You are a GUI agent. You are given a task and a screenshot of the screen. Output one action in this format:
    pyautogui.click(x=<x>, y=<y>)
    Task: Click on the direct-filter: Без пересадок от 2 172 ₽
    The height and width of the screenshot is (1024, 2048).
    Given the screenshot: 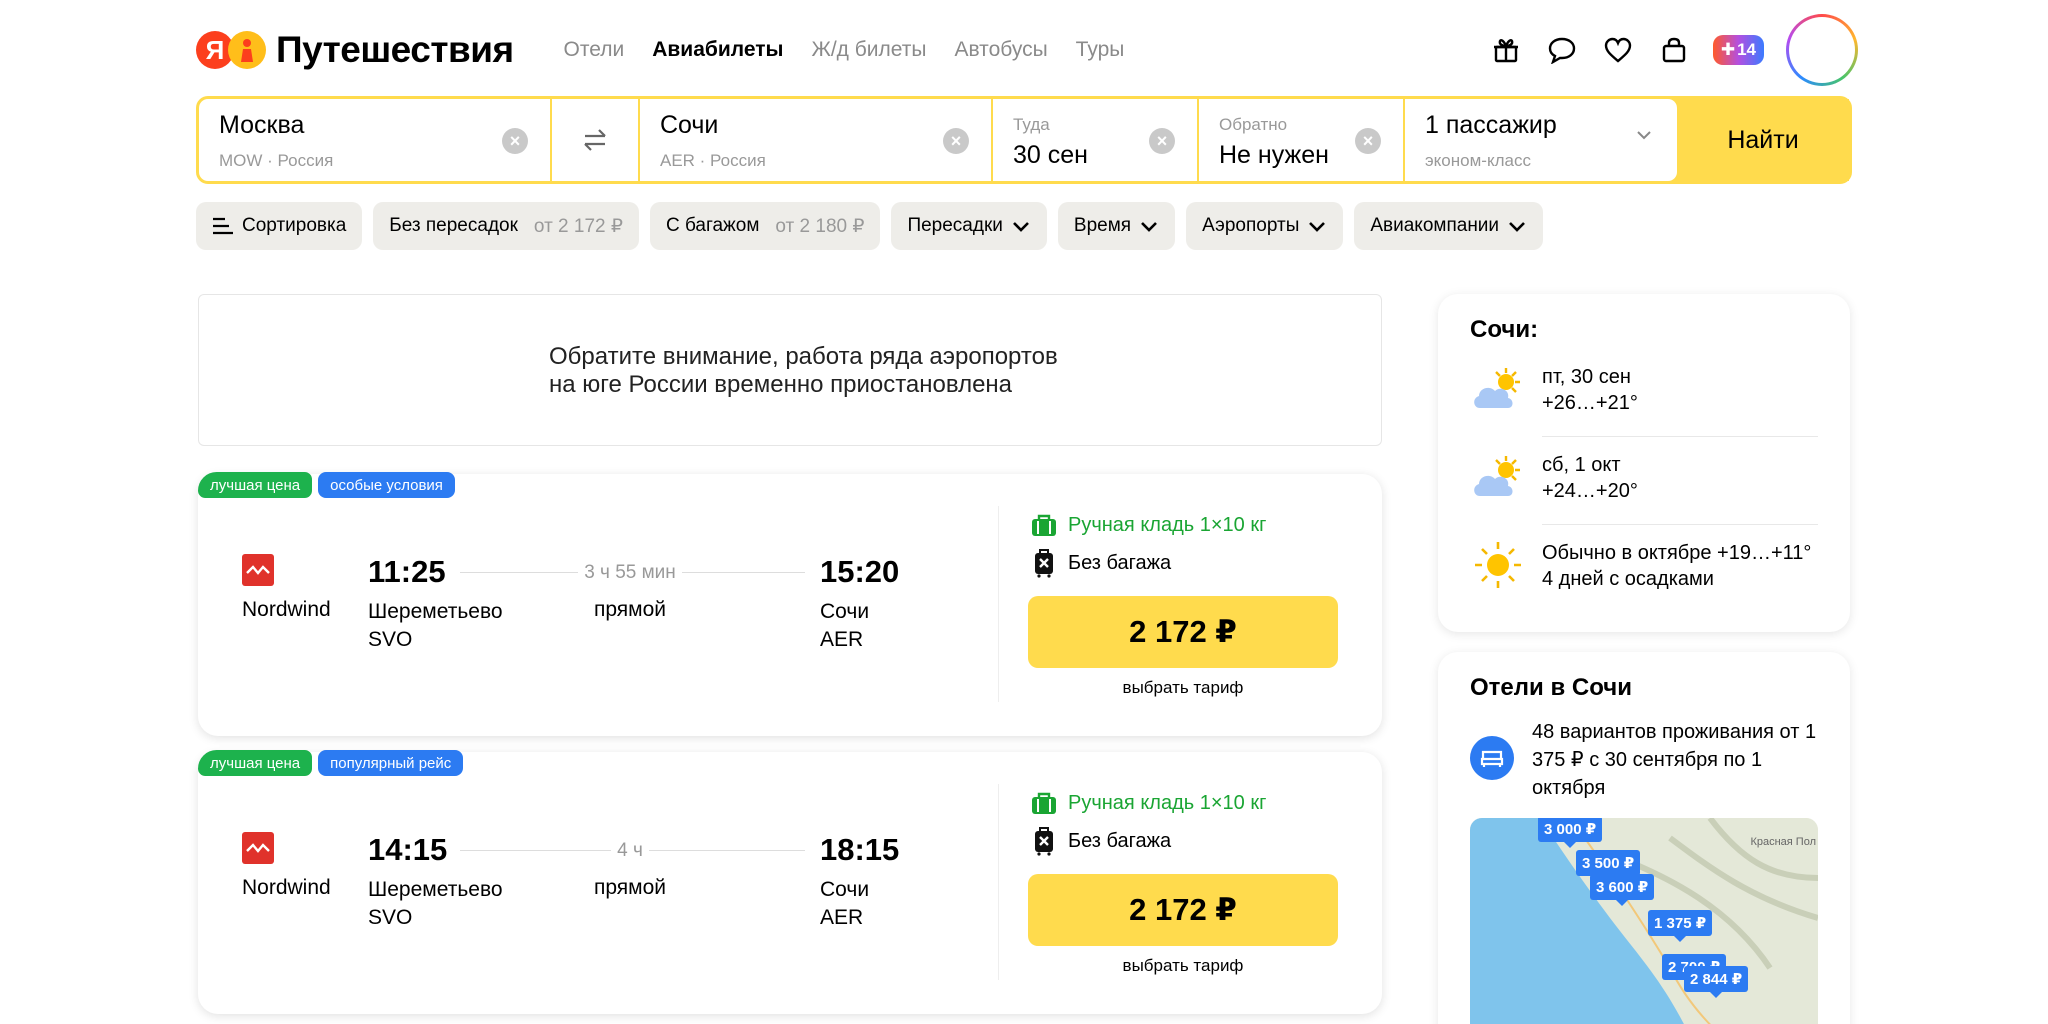 What is the action you would take?
    pyautogui.click(x=506, y=226)
    